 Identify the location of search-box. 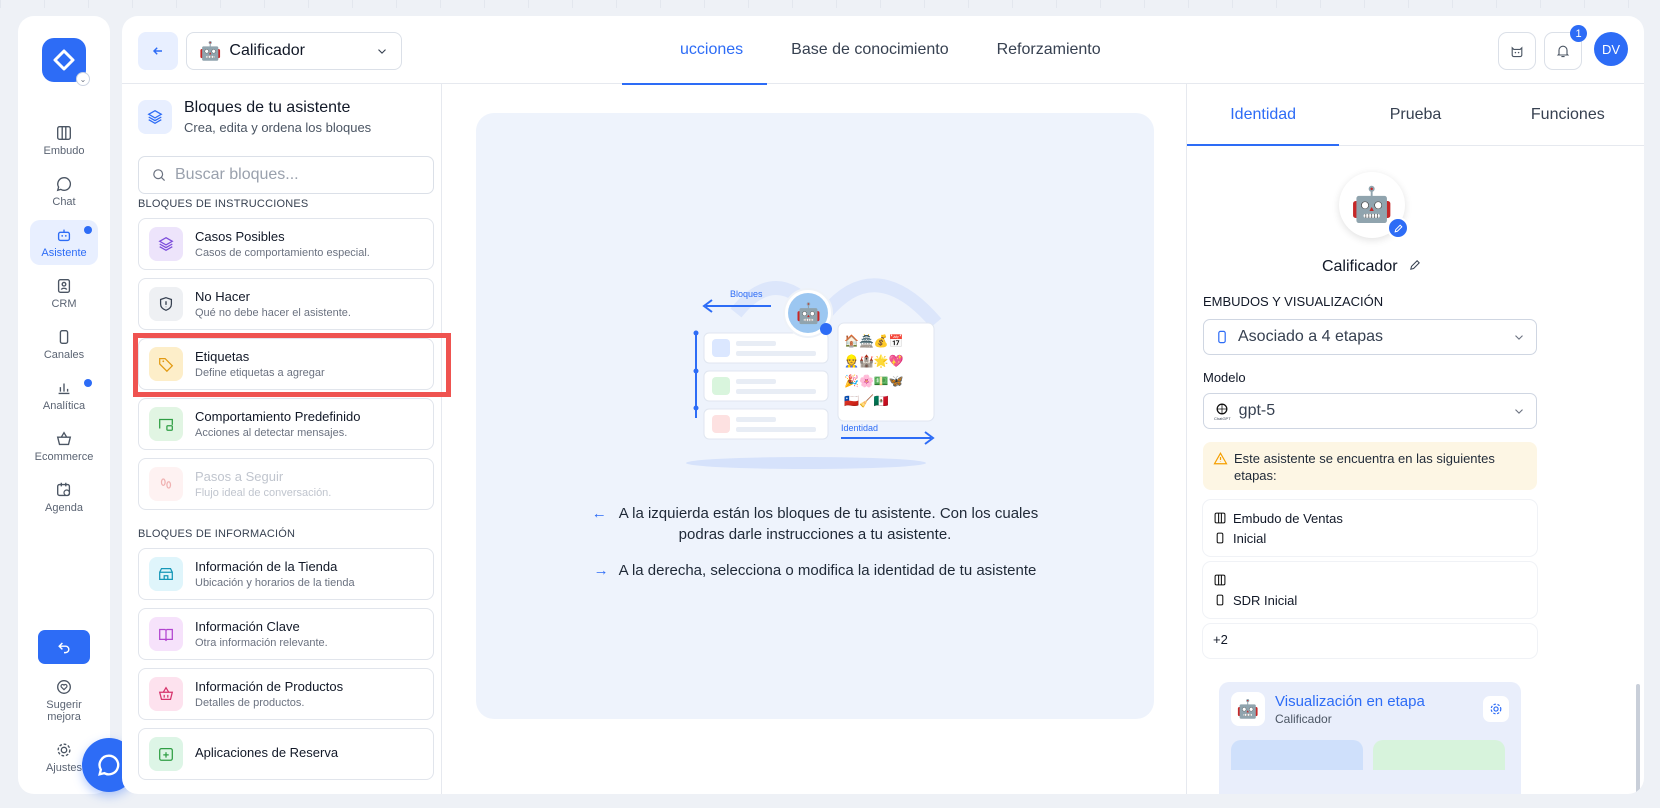
(286, 175).